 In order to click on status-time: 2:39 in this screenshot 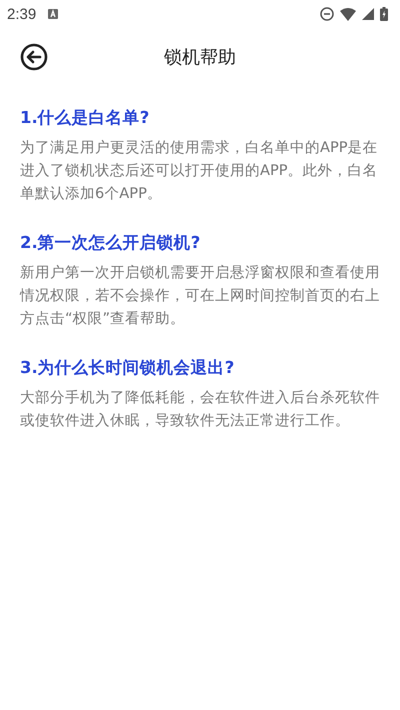, I will do `click(21, 14)`.